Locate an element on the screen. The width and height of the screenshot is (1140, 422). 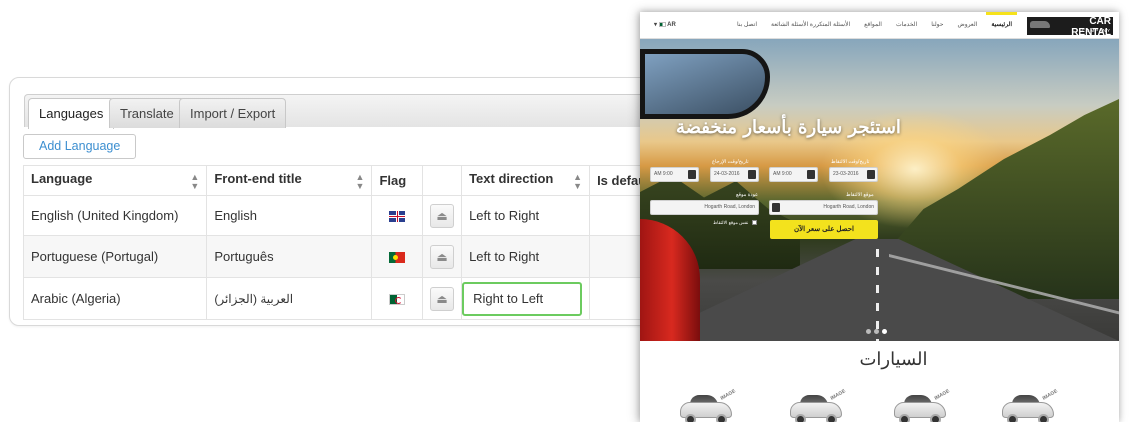
slider-dots is located at coordinates (876, 331).